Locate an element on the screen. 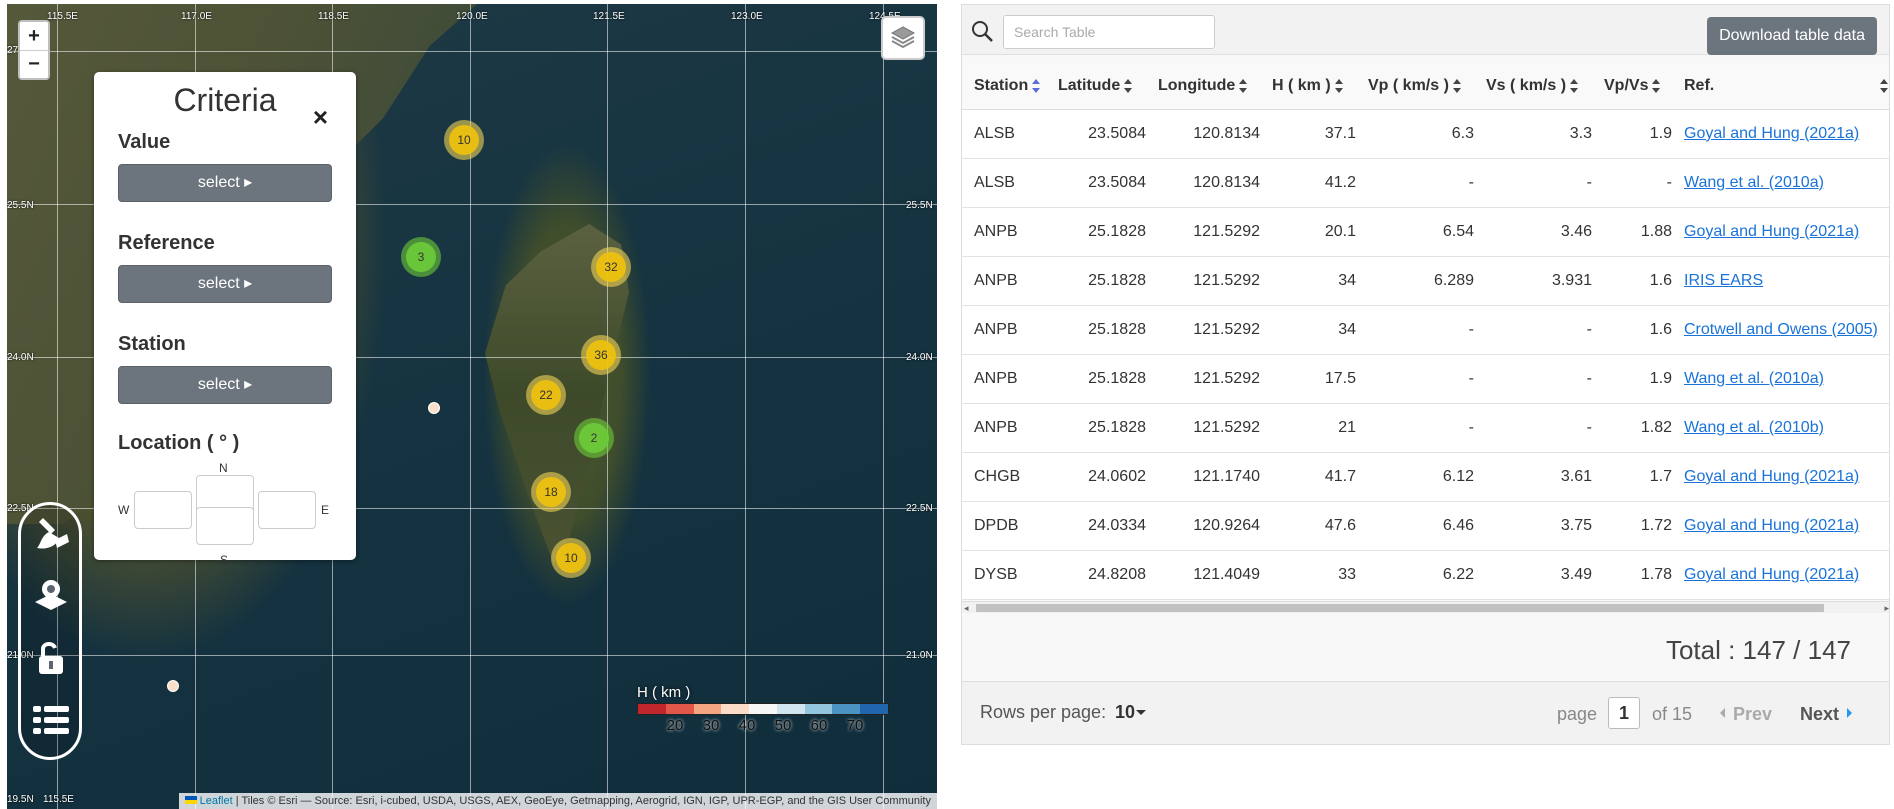 Image resolution: width=1894 pixels, height=809 pixels. prev-page-button: Prev is located at coordinates (1746, 714).